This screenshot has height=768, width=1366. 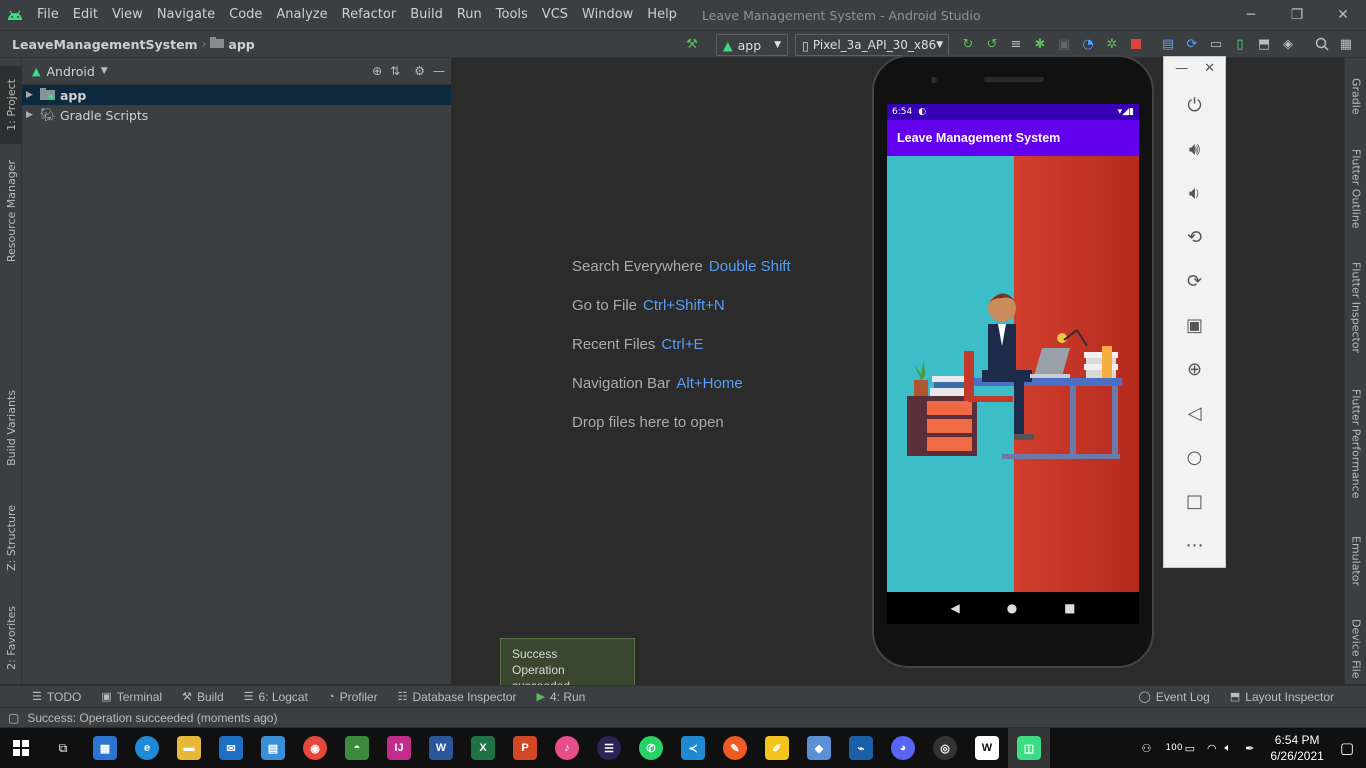 What do you see at coordinates (1012, 608) in the screenshot?
I see `home-nav-icon: ●` at bounding box center [1012, 608].